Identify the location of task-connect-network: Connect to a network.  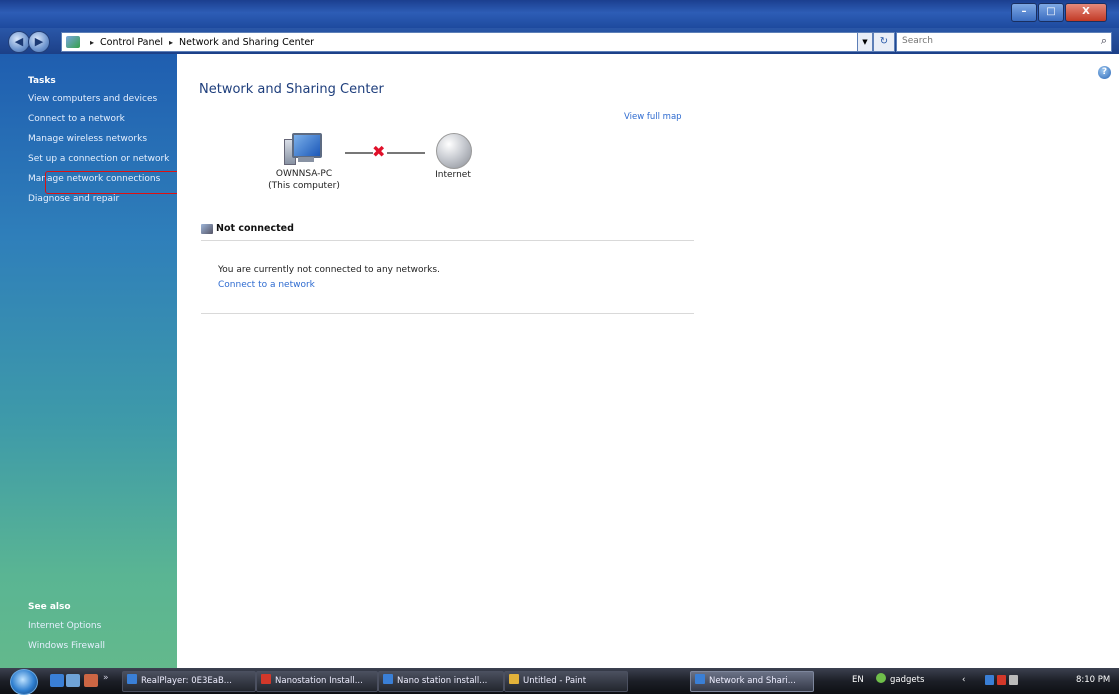
(88, 119).